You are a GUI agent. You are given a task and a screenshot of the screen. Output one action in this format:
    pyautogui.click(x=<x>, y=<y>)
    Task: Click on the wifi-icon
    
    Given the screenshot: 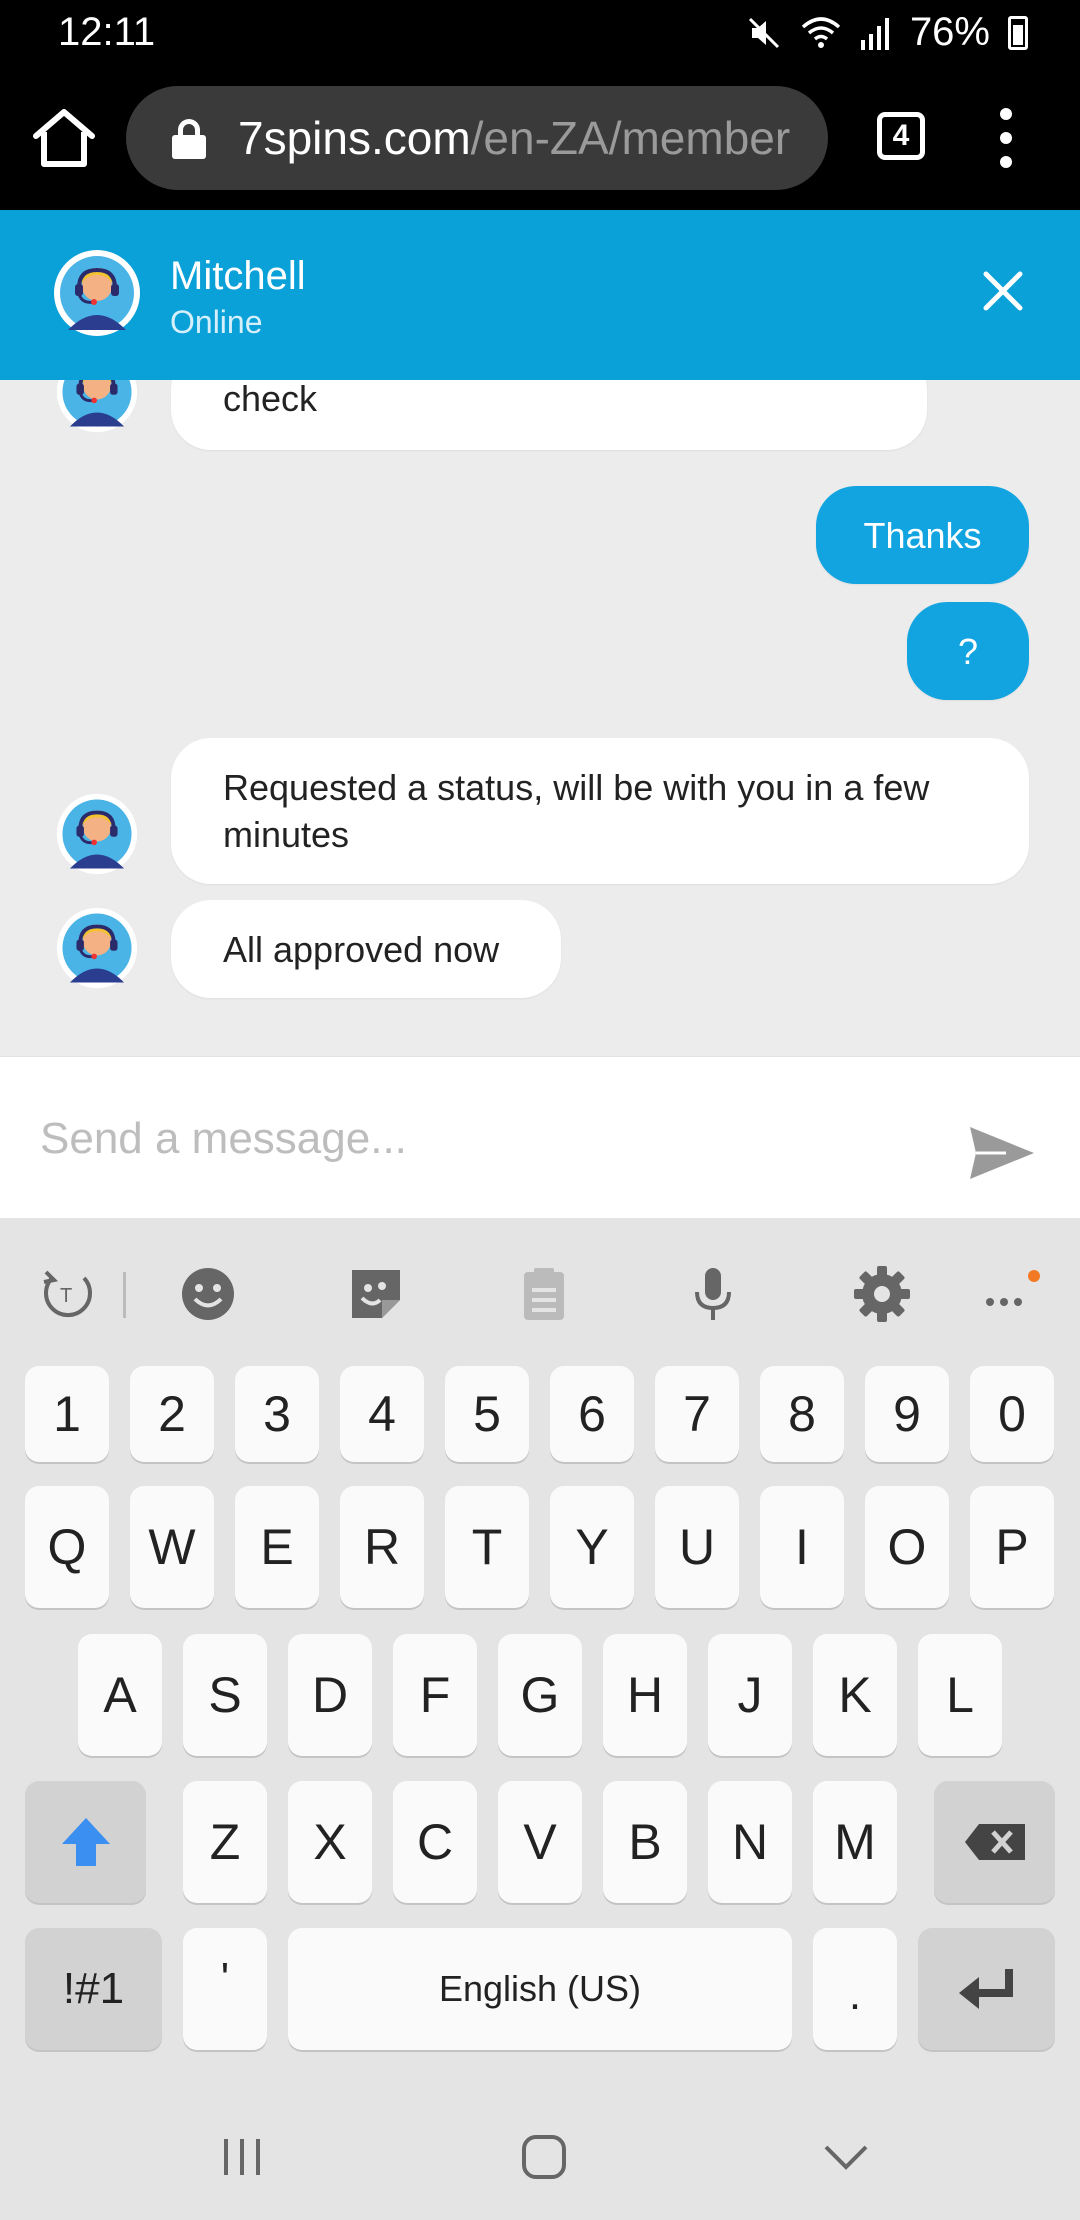 What is the action you would take?
    pyautogui.click(x=821, y=32)
    